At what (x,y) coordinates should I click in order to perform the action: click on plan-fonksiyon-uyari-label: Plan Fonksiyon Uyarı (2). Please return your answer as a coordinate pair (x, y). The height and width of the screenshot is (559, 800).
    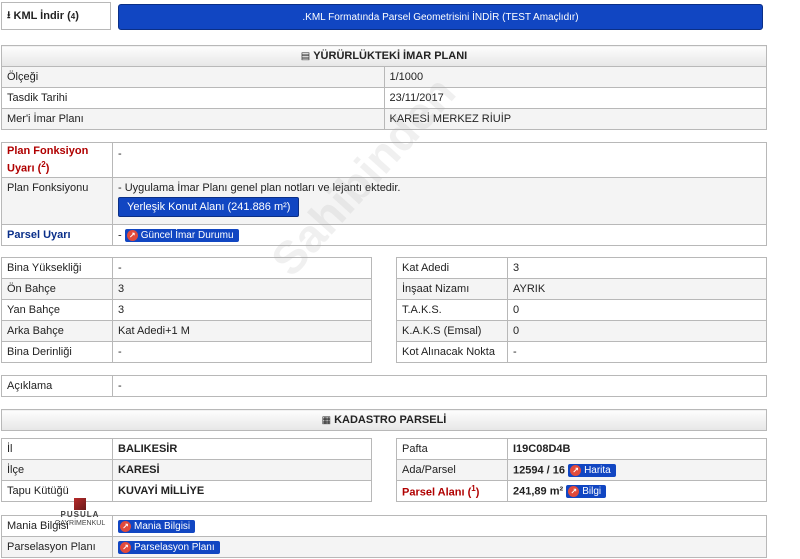
    Looking at the image, I should click on (57, 160).